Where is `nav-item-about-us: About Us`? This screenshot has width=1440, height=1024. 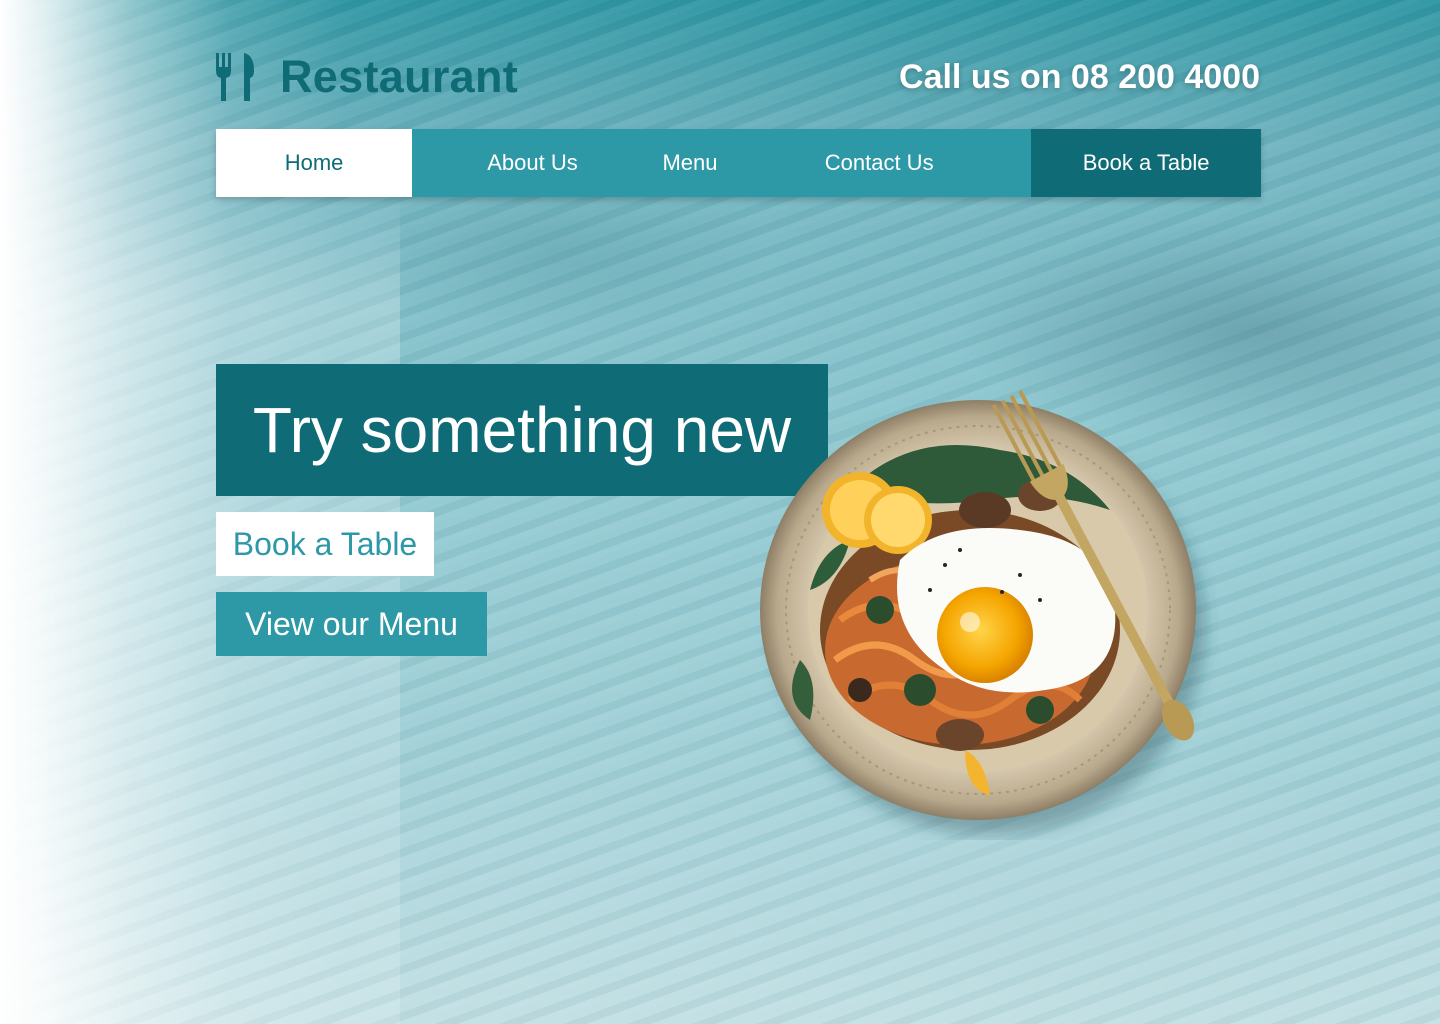
nav-item-about-us: About Us is located at coordinates (532, 163).